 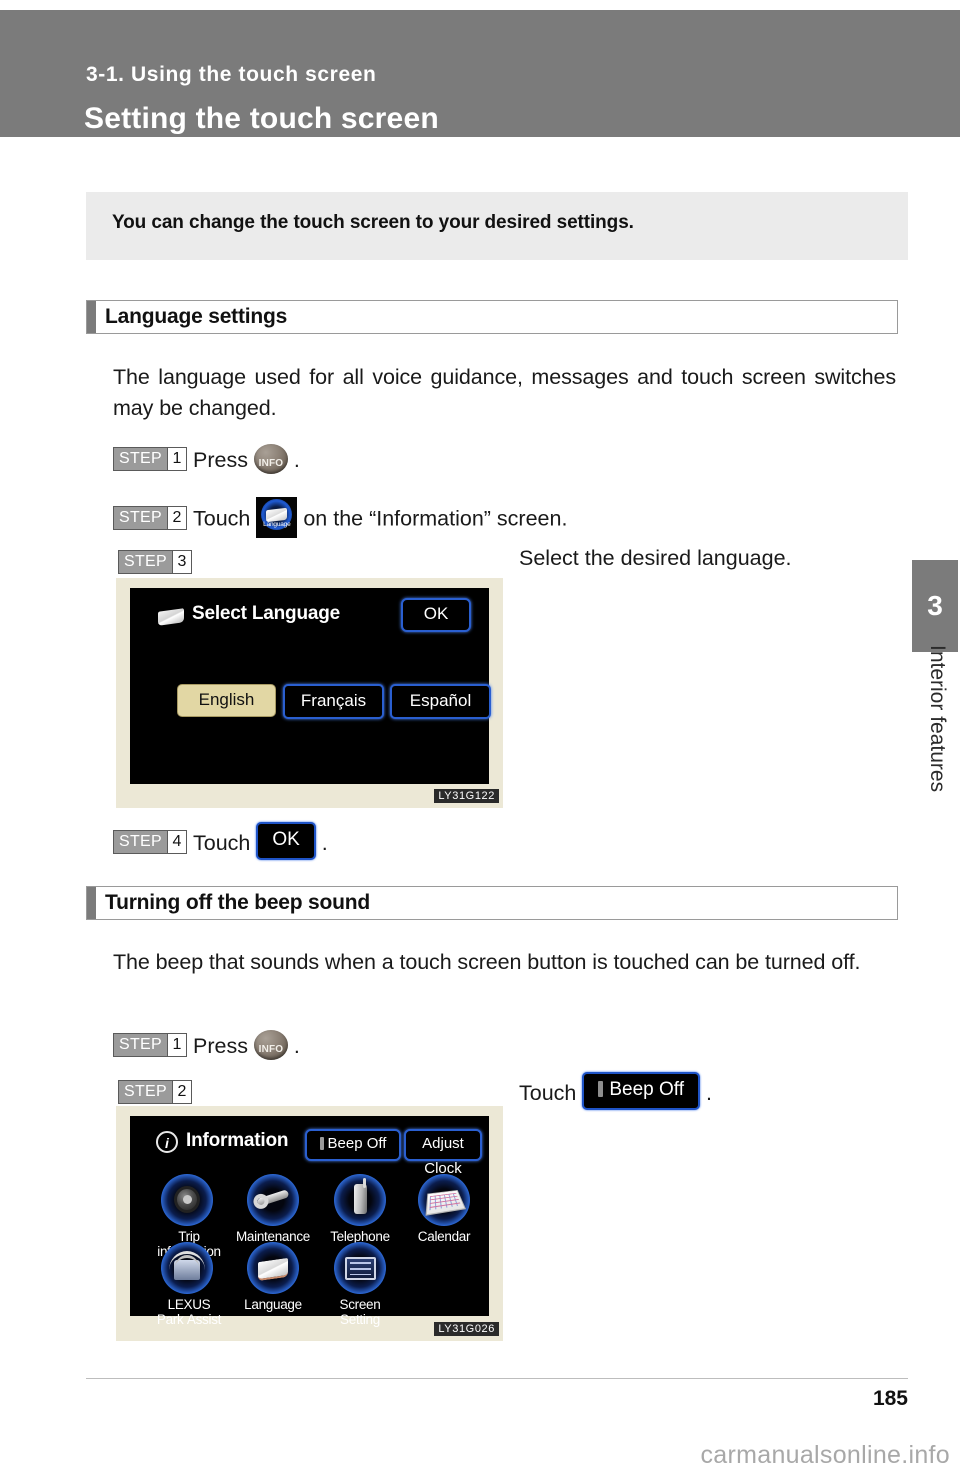 What do you see at coordinates (436, 615) in the screenshot?
I see `select-language-ok-button: OK` at bounding box center [436, 615].